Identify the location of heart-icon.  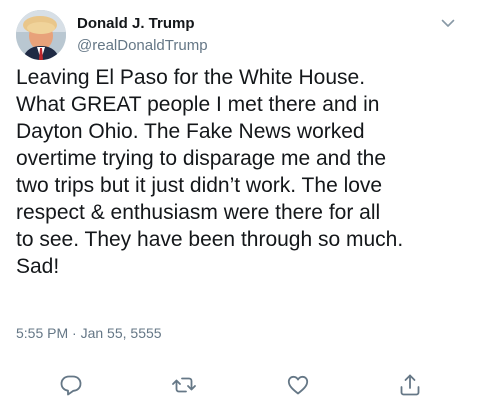
(298, 385).